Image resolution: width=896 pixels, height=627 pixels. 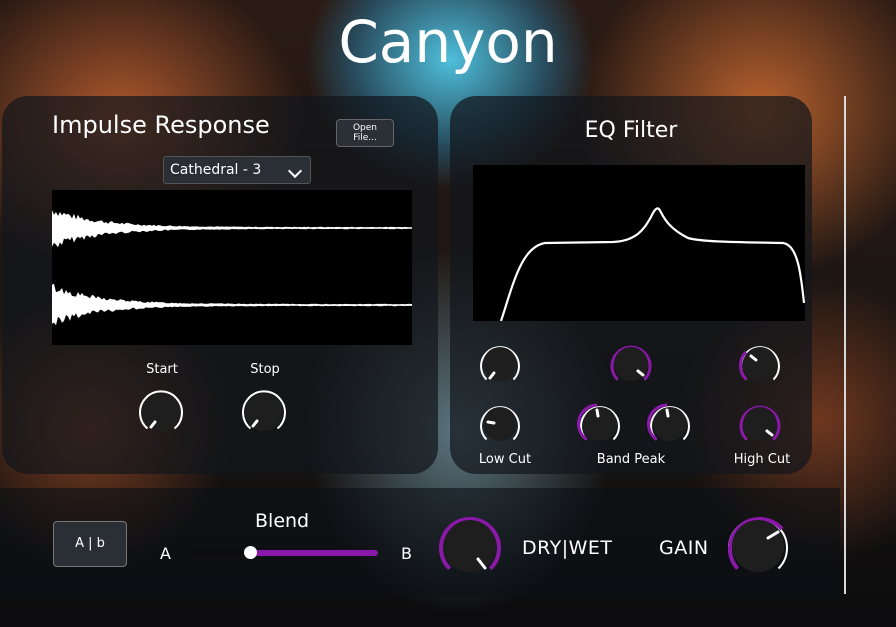 What do you see at coordinates (250, 552) in the screenshot?
I see `blend-slider-thumb` at bounding box center [250, 552].